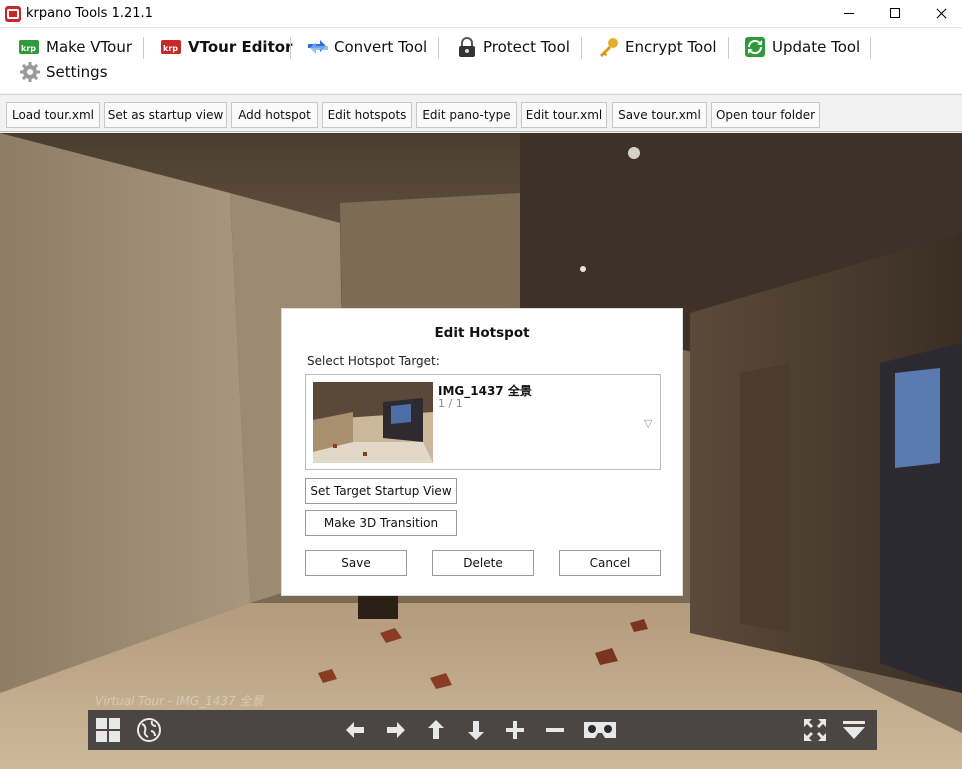  Describe the element at coordinates (53, 115) in the screenshot. I see `load-tourxml-button: Load tour.xml` at that location.